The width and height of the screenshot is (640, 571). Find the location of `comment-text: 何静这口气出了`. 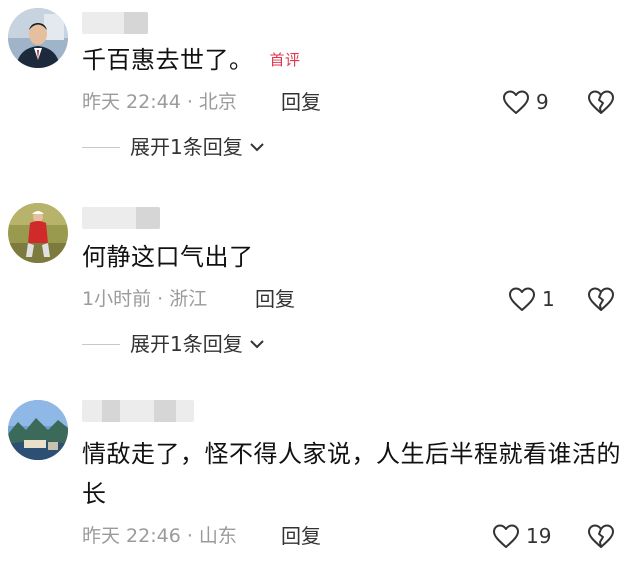

comment-text: 何静这口气出了 is located at coordinates (352, 257).